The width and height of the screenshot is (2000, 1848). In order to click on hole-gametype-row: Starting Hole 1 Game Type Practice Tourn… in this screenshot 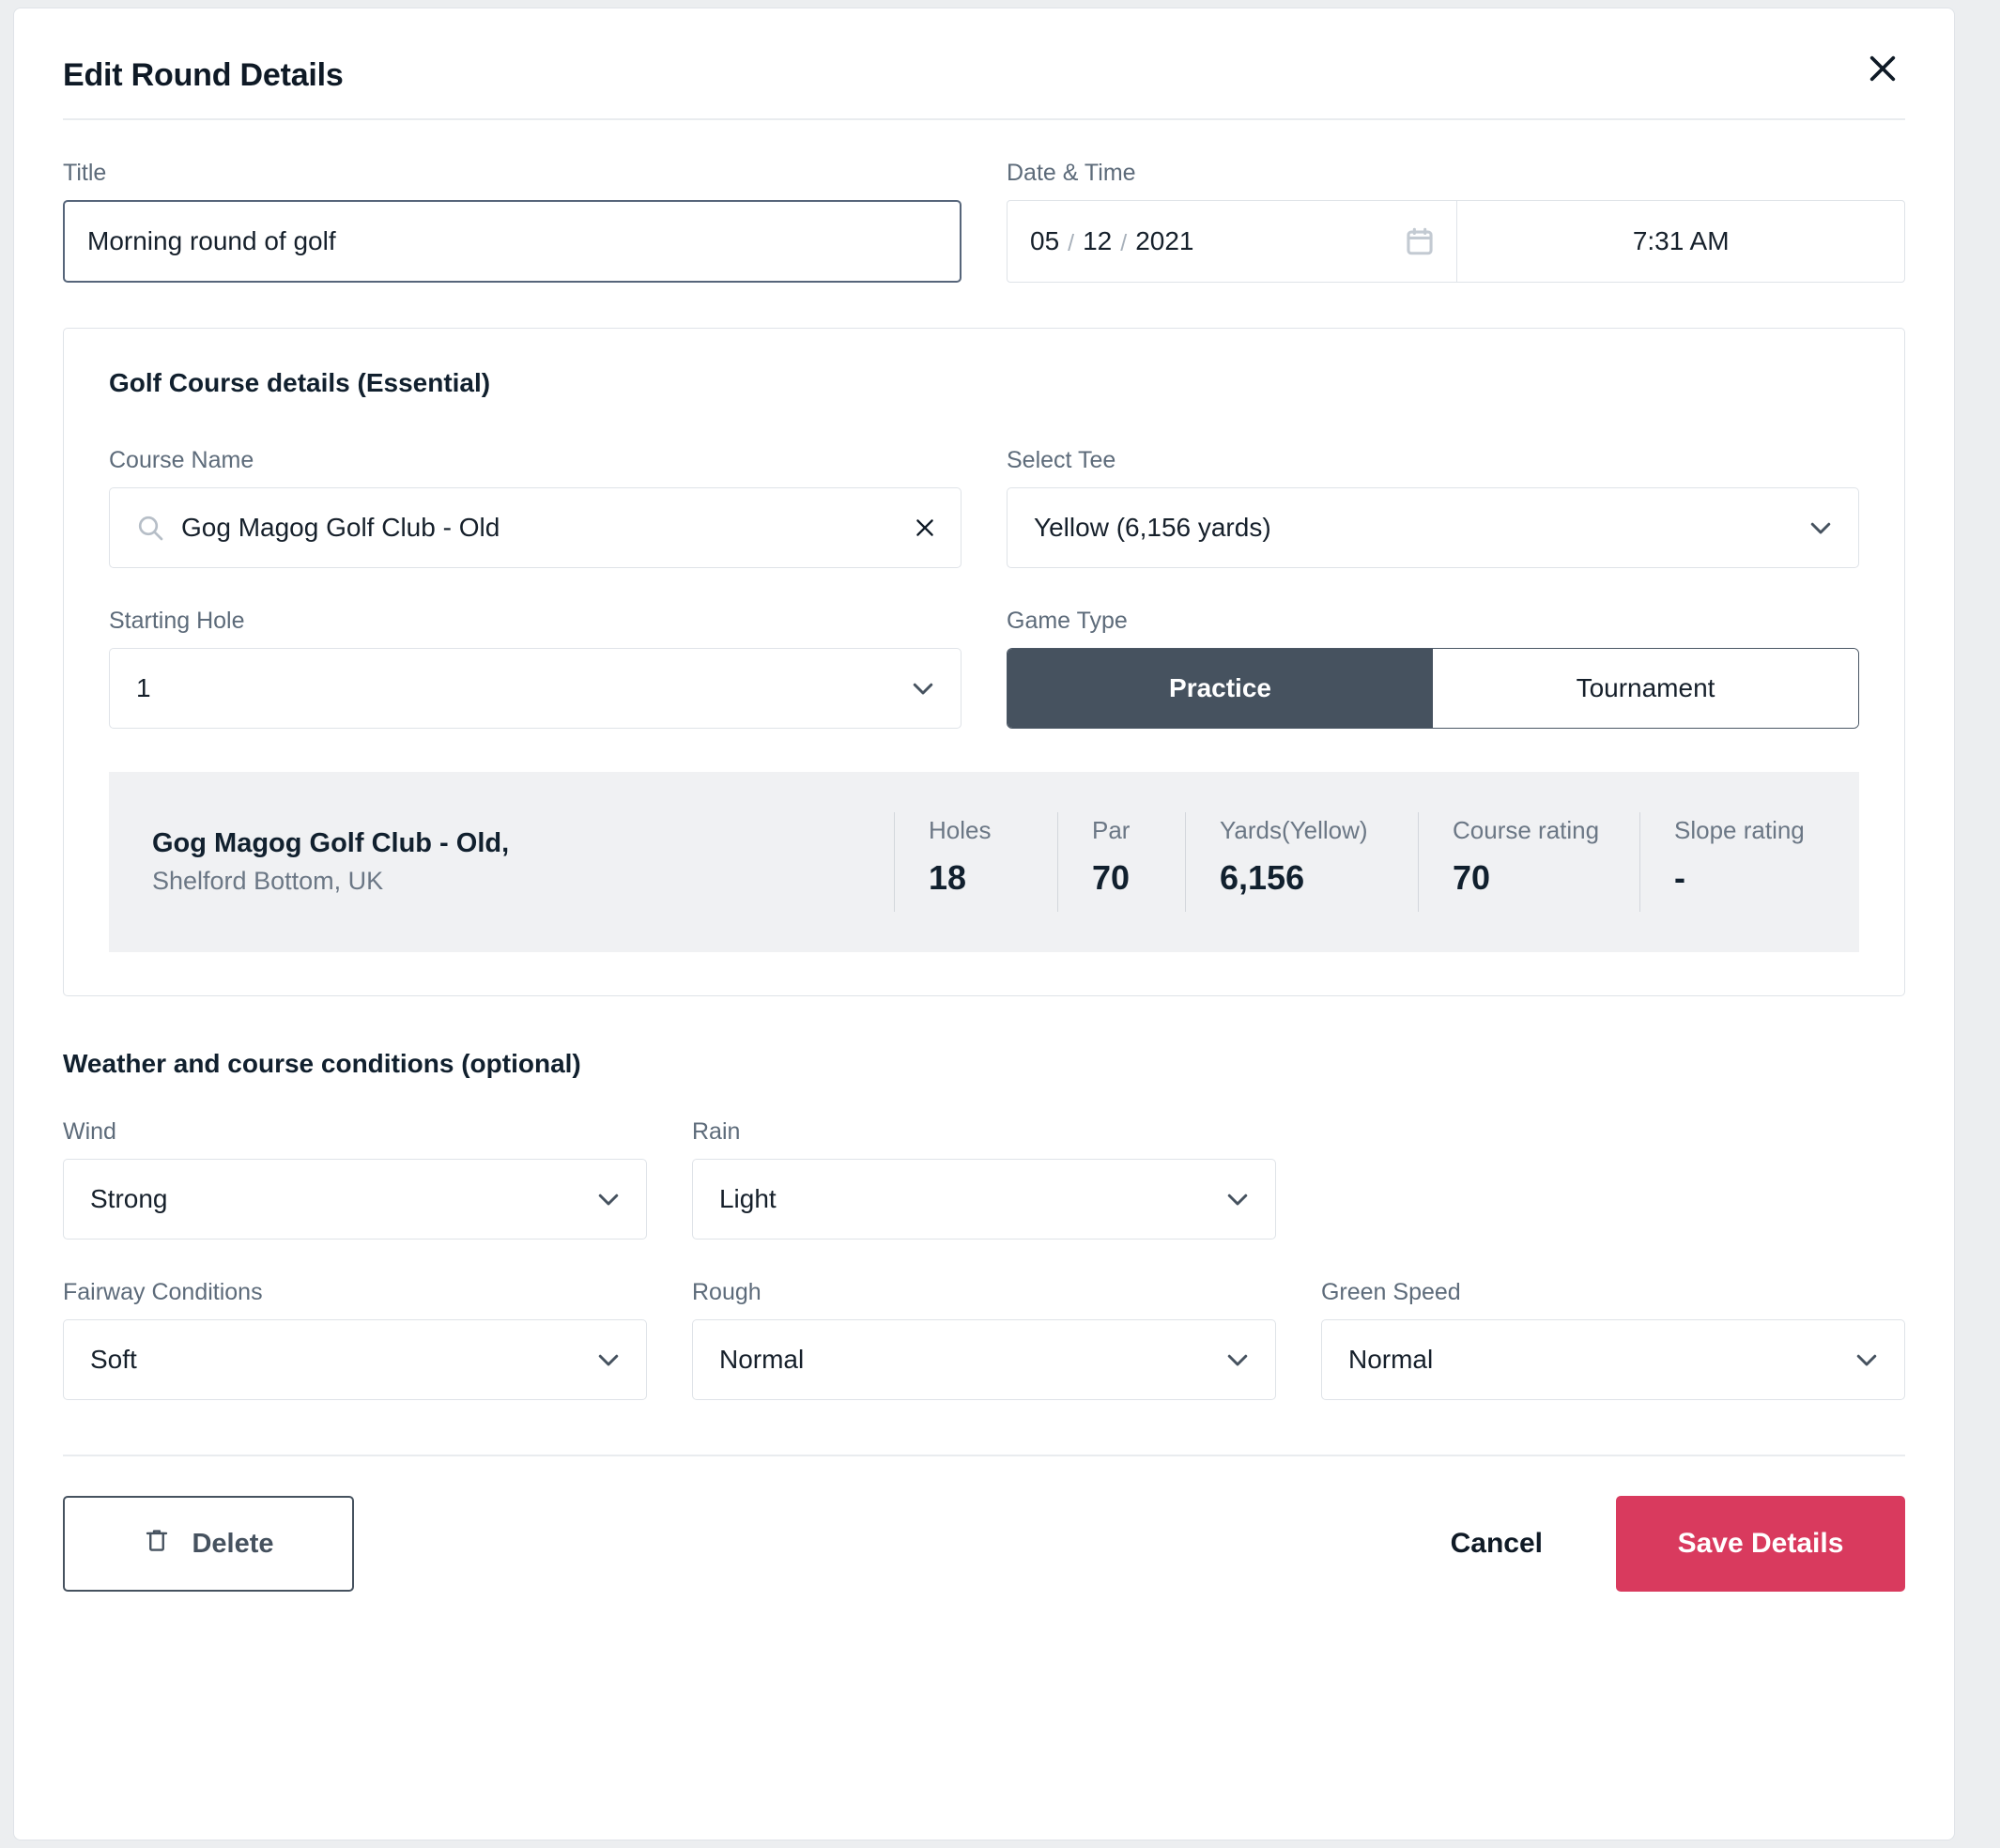, I will do `click(984, 648)`.